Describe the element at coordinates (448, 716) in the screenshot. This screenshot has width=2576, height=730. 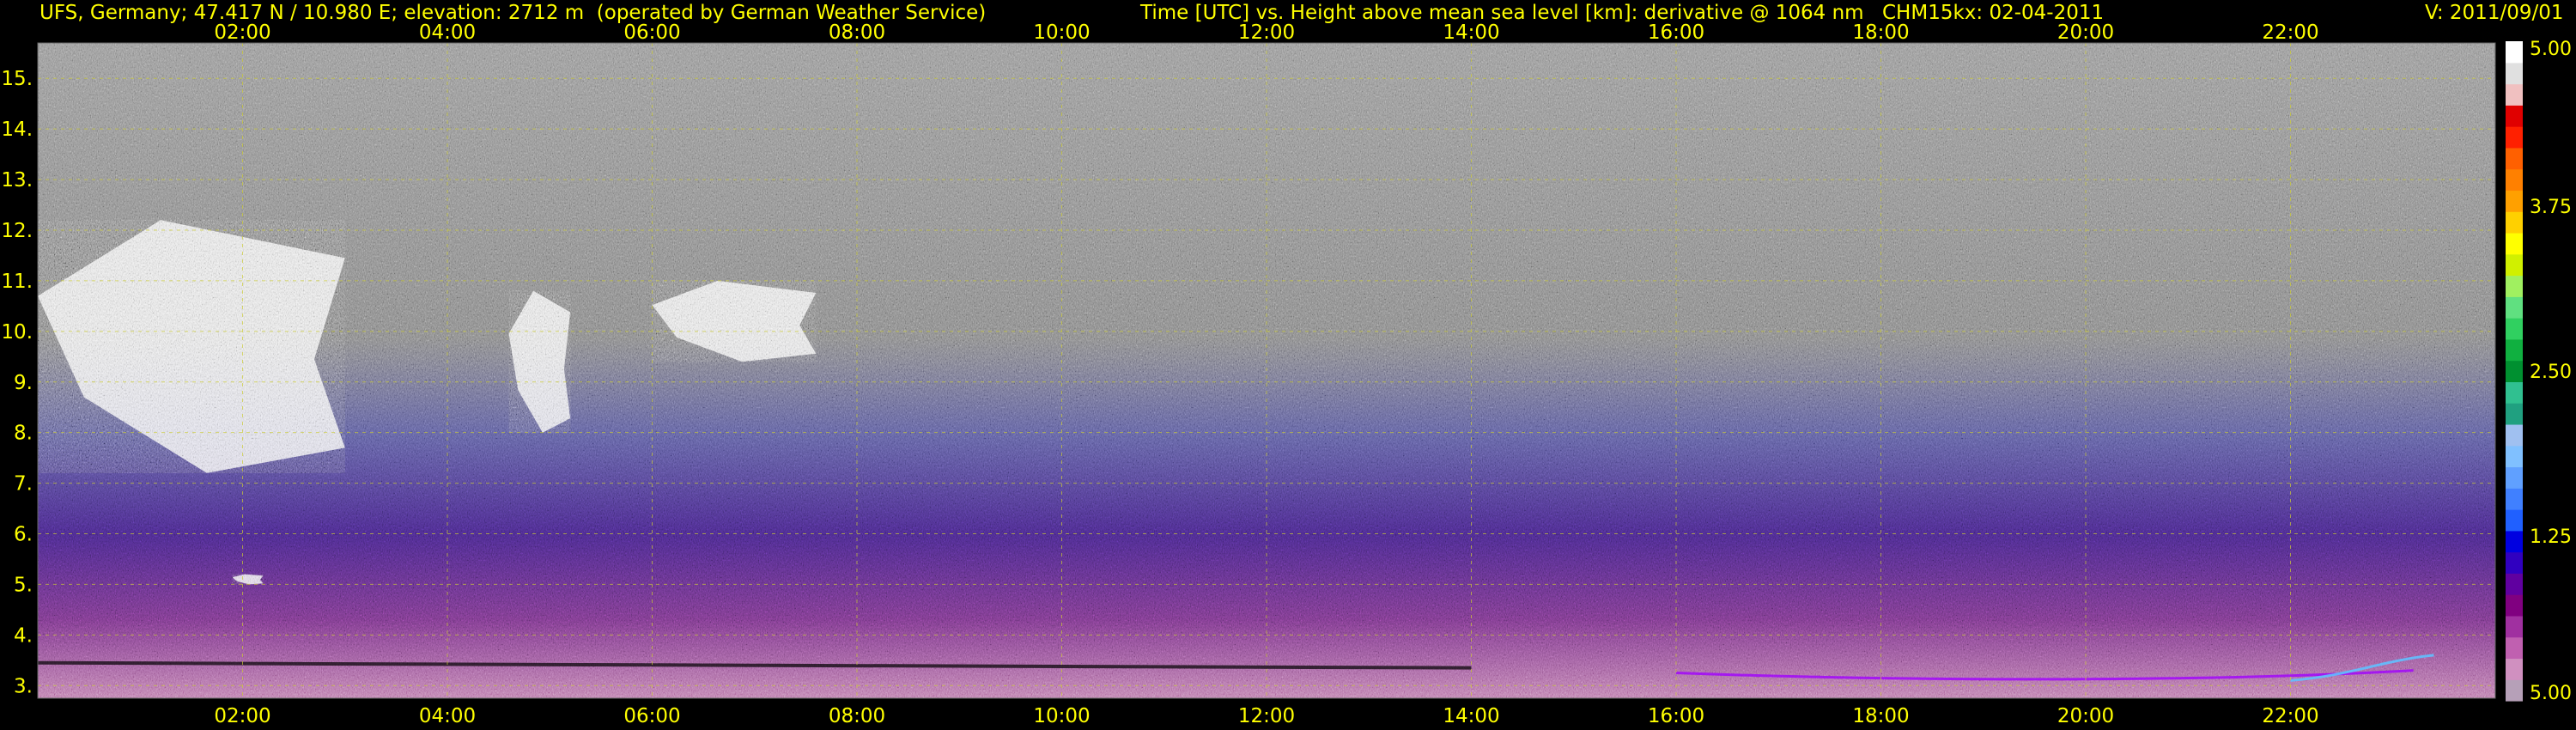
I see `x-tick-bottom-1: 04:00` at that location.